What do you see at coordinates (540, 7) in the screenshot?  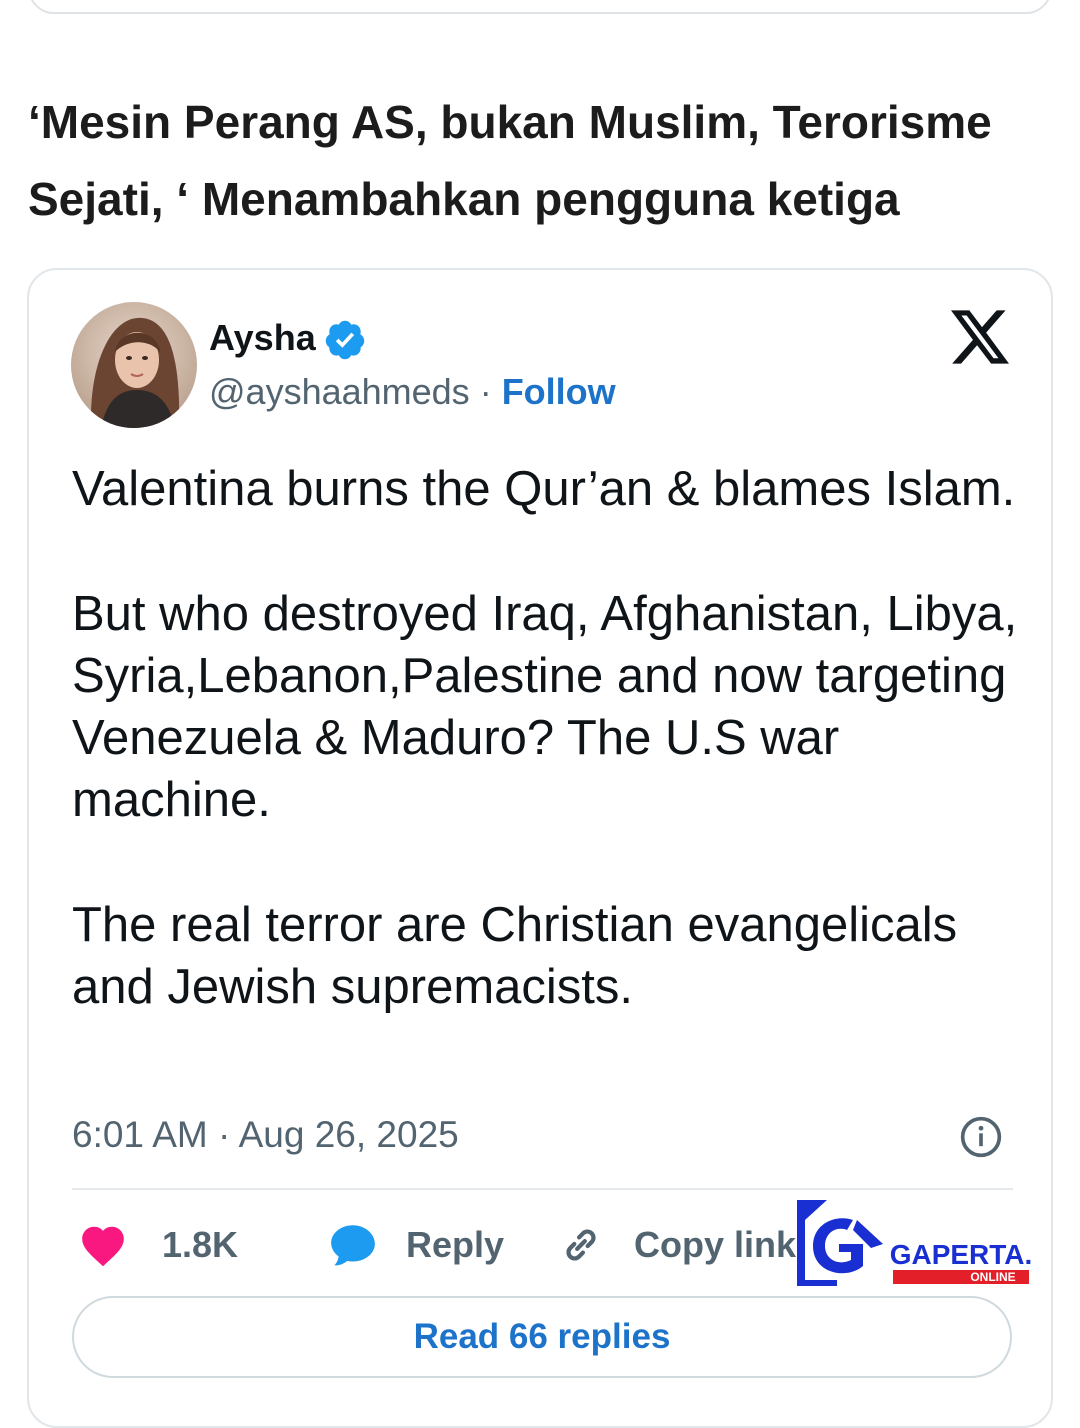 I see `previous-embed-card` at bounding box center [540, 7].